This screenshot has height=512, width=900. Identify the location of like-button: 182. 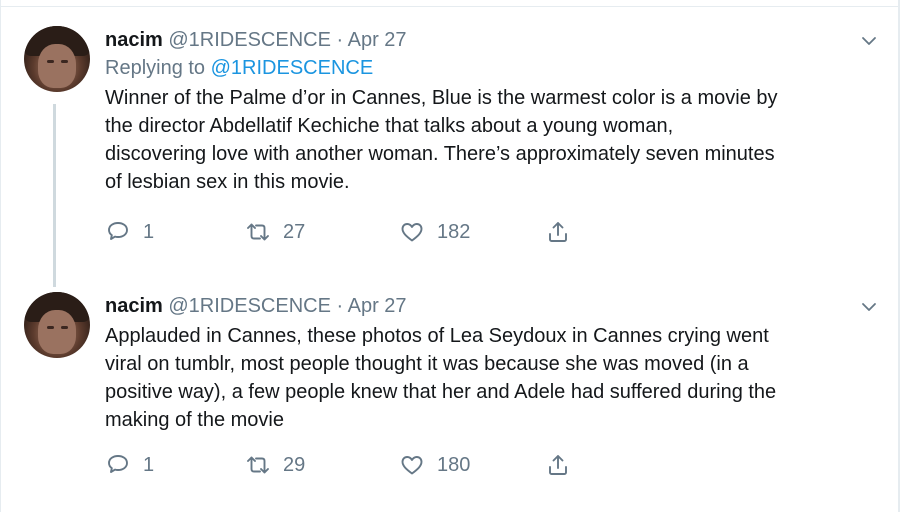
(434, 232).